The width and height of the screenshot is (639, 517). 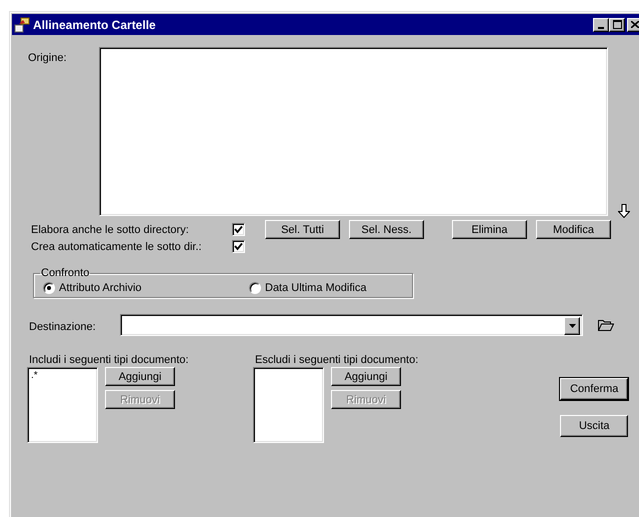 I want to click on option-label: Elabora anche le sotto directory:, so click(x=110, y=230).